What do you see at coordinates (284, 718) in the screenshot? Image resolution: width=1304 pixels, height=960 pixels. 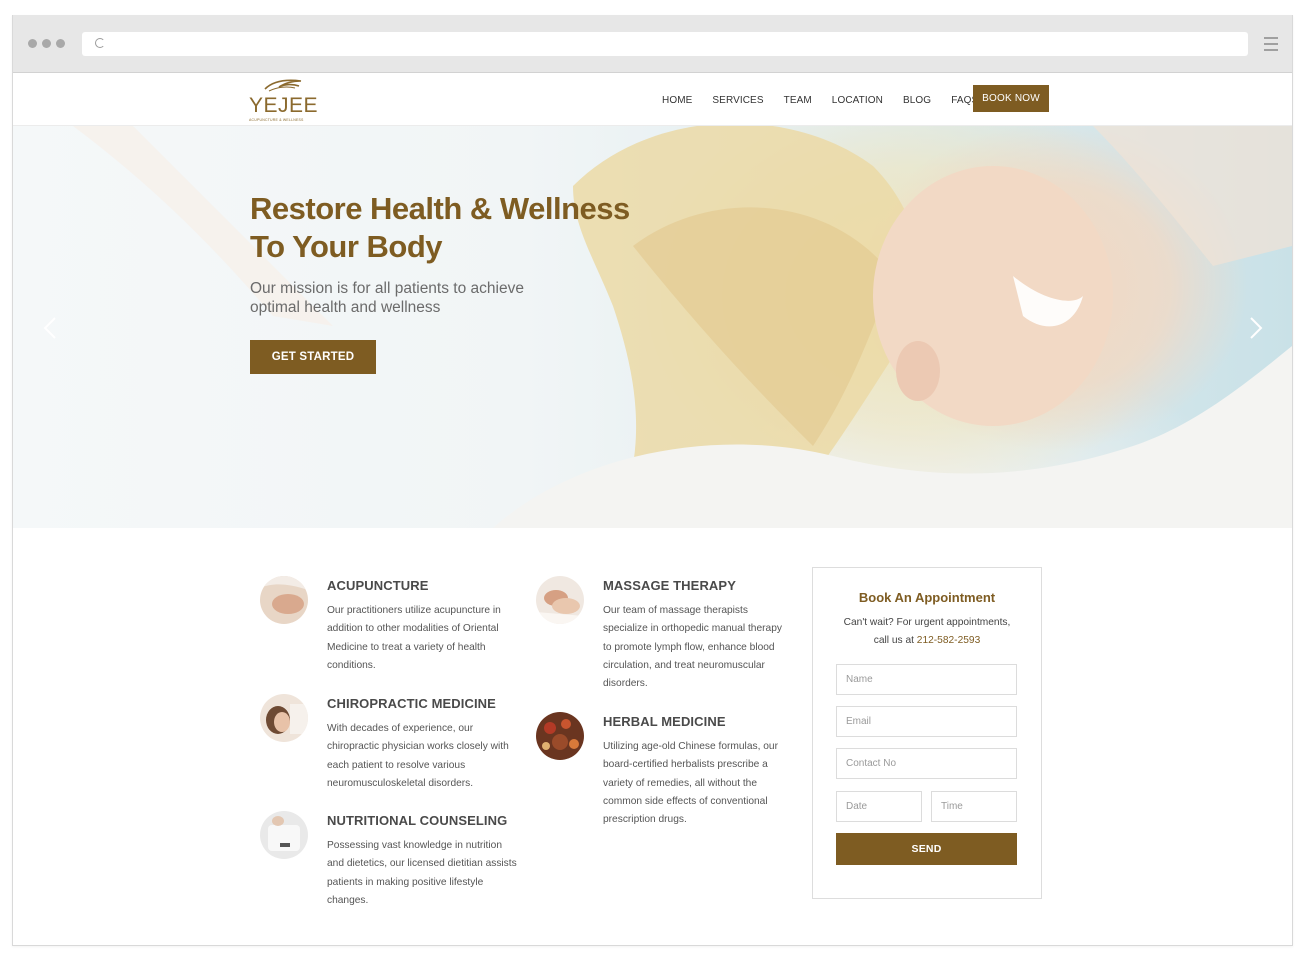 I see `chiropractic-thumbnail` at bounding box center [284, 718].